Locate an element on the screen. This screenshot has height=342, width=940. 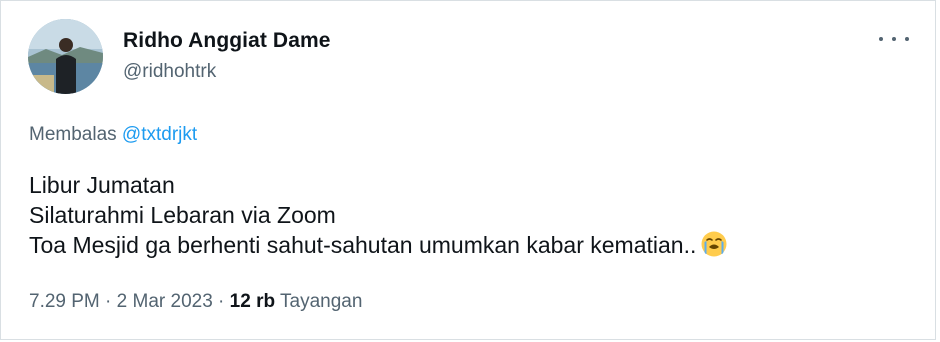
more-options-button is located at coordinates (894, 39).